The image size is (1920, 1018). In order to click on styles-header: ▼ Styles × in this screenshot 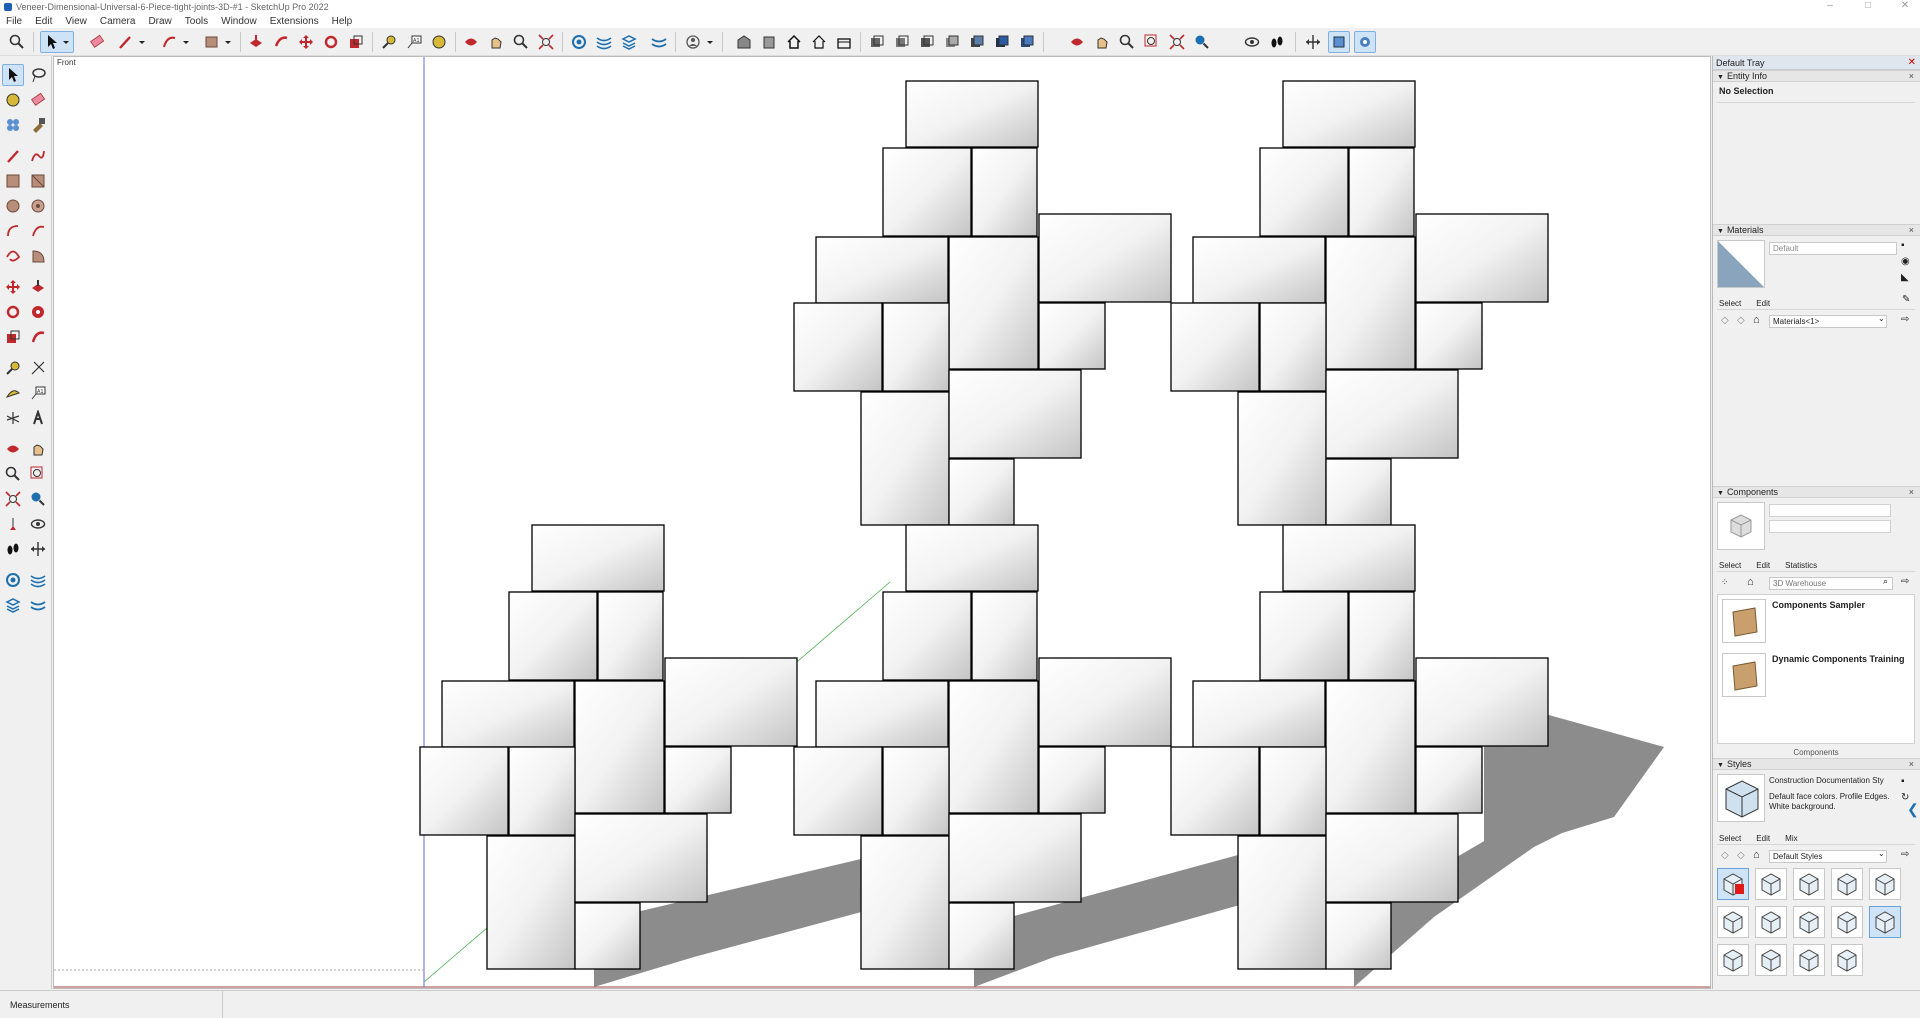, I will do `click(1816, 764)`.